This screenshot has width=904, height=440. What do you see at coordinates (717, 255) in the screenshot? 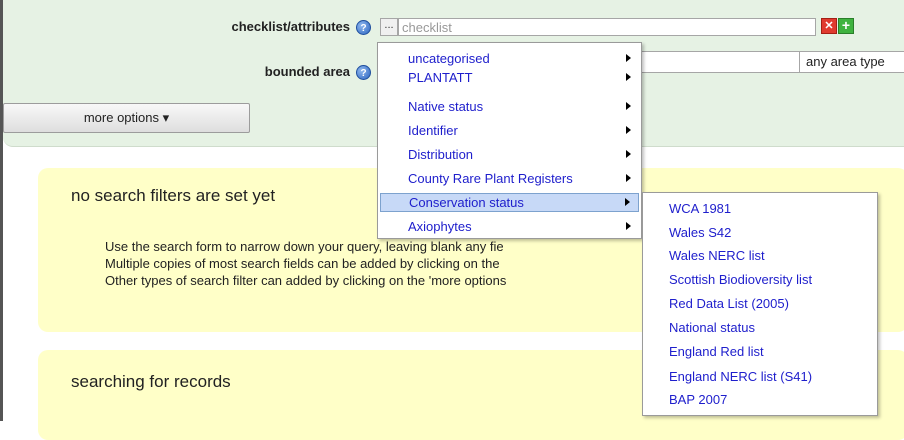
I see `submenu-item-wales-nerc-list: Wales NERC list` at bounding box center [717, 255].